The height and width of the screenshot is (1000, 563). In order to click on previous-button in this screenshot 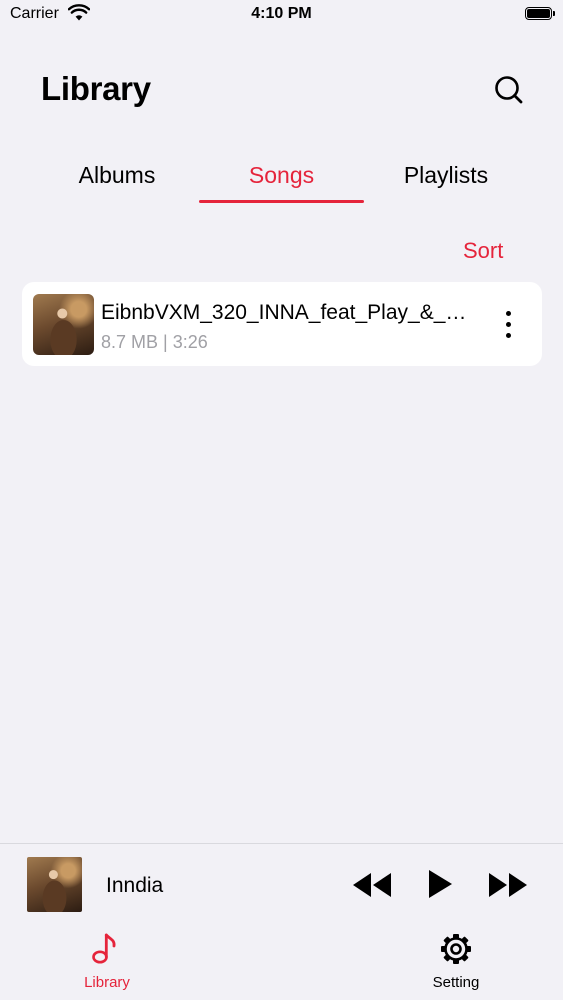, I will do `click(372, 885)`.